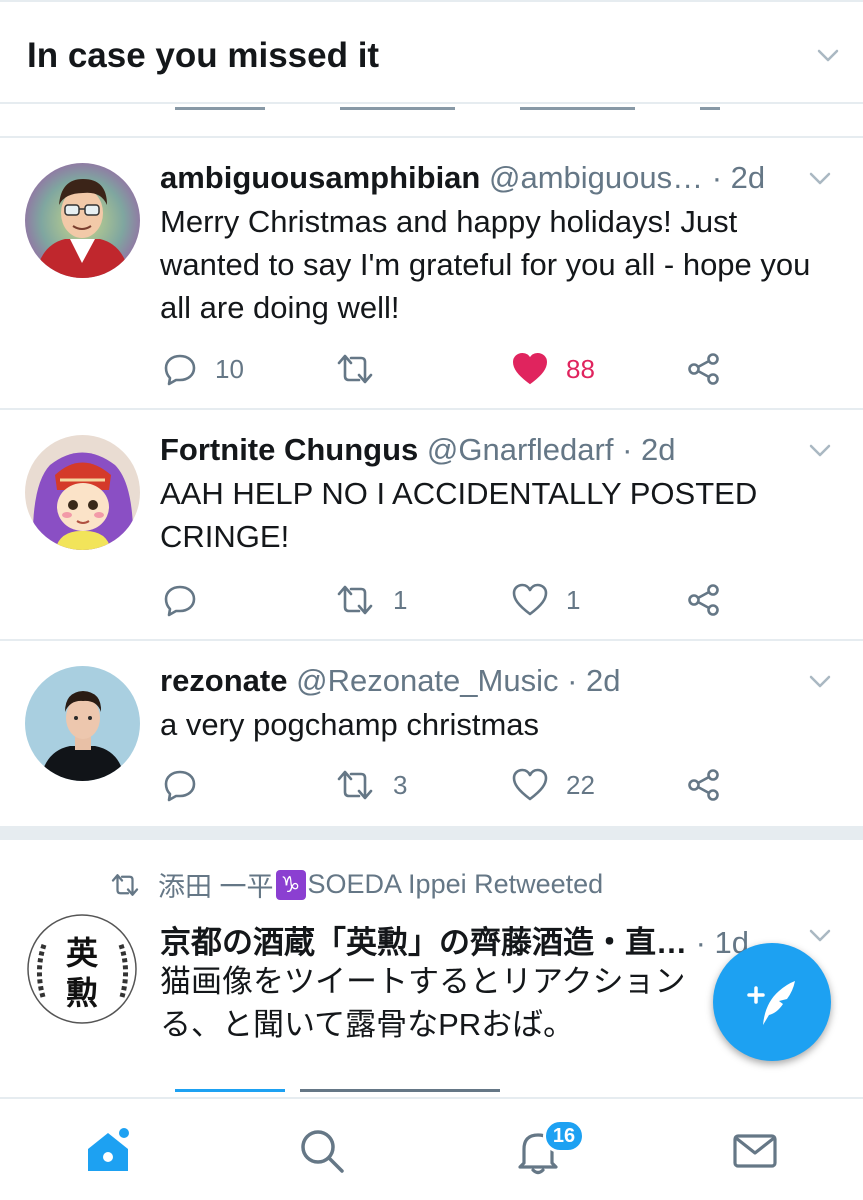  I want to click on reply-count: 10, so click(229, 368).